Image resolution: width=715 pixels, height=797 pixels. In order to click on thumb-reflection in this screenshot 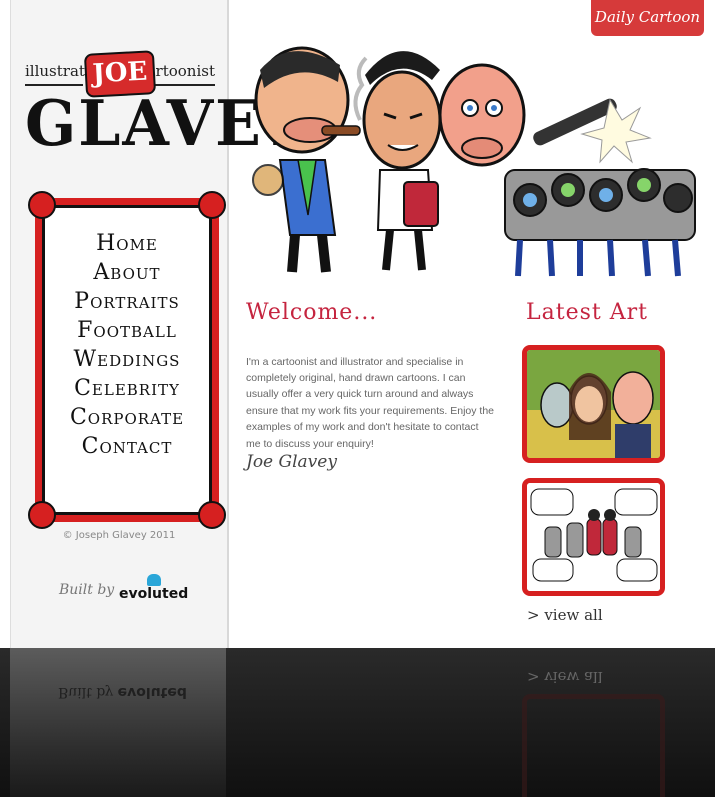, I will do `click(593, 745)`.